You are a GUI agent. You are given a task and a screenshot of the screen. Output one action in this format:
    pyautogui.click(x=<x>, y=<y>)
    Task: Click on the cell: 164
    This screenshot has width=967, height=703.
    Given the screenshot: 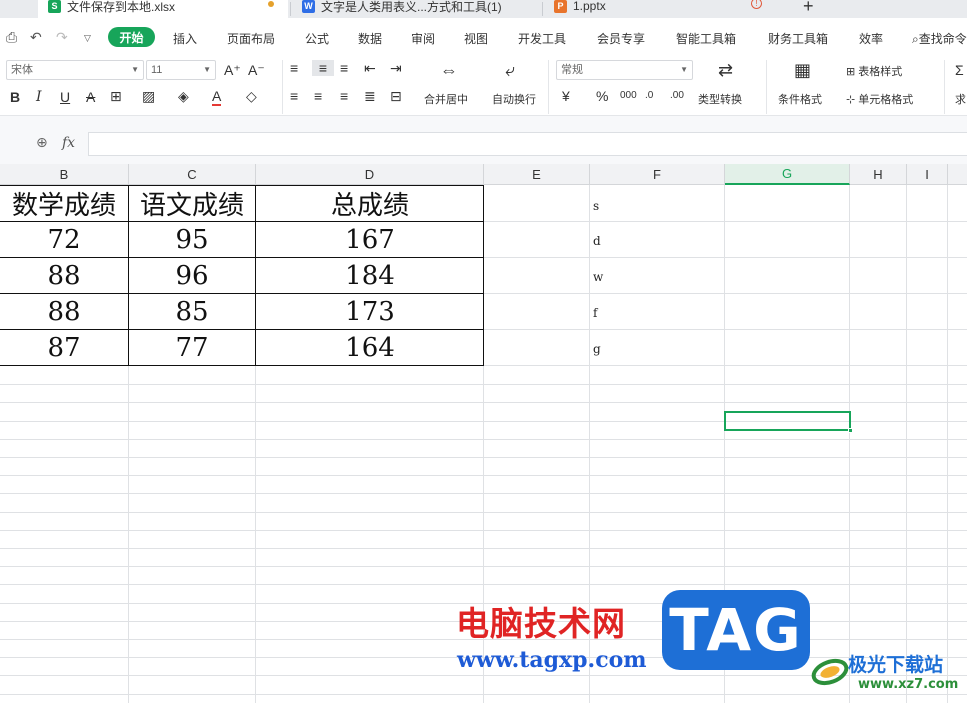 What is the action you would take?
    pyautogui.click(x=370, y=347)
    